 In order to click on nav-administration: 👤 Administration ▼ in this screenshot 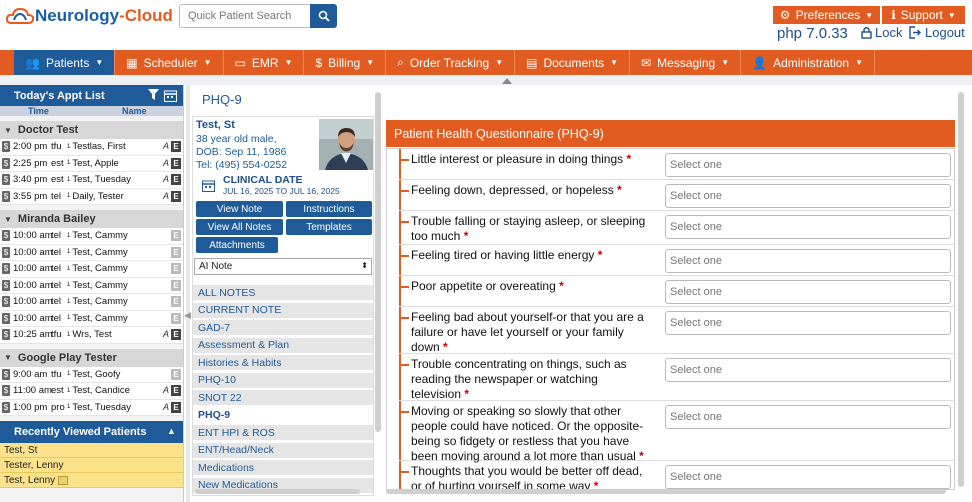, I will do `click(808, 62)`.